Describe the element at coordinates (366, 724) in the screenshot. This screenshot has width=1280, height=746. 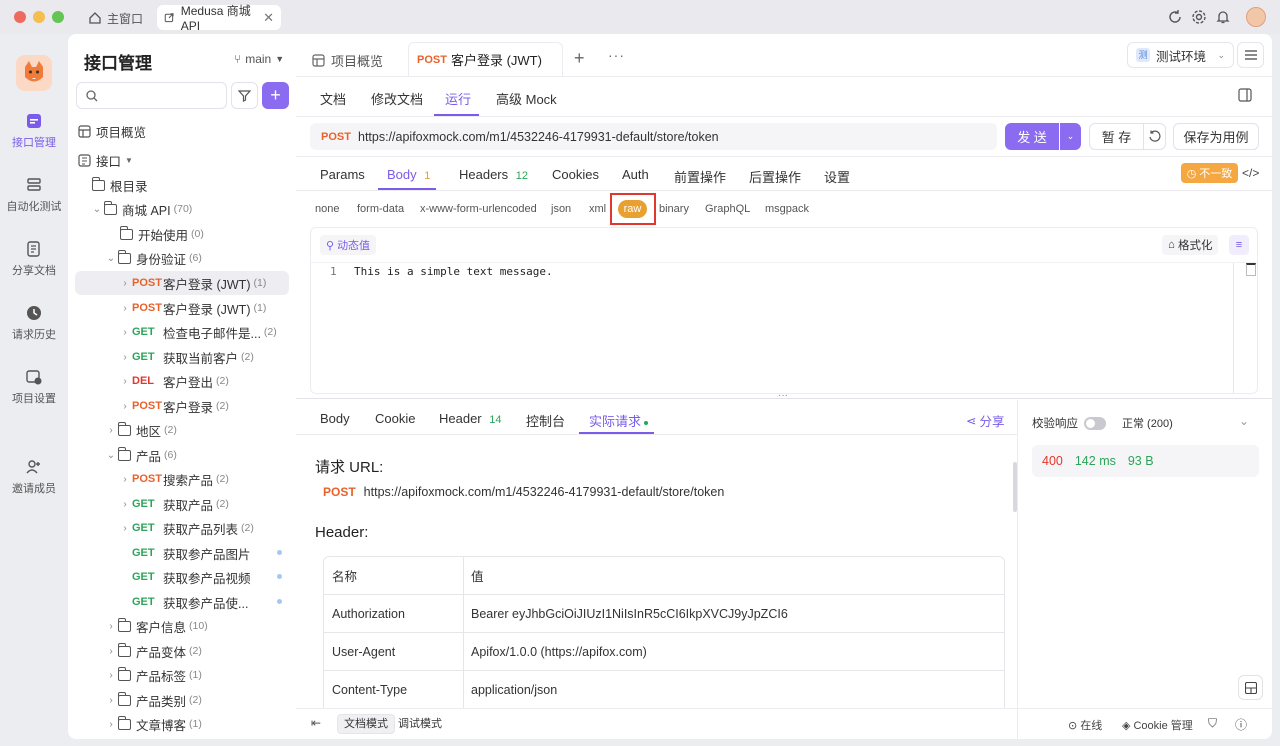
I see `doc-mode-button: 文档模式` at that location.